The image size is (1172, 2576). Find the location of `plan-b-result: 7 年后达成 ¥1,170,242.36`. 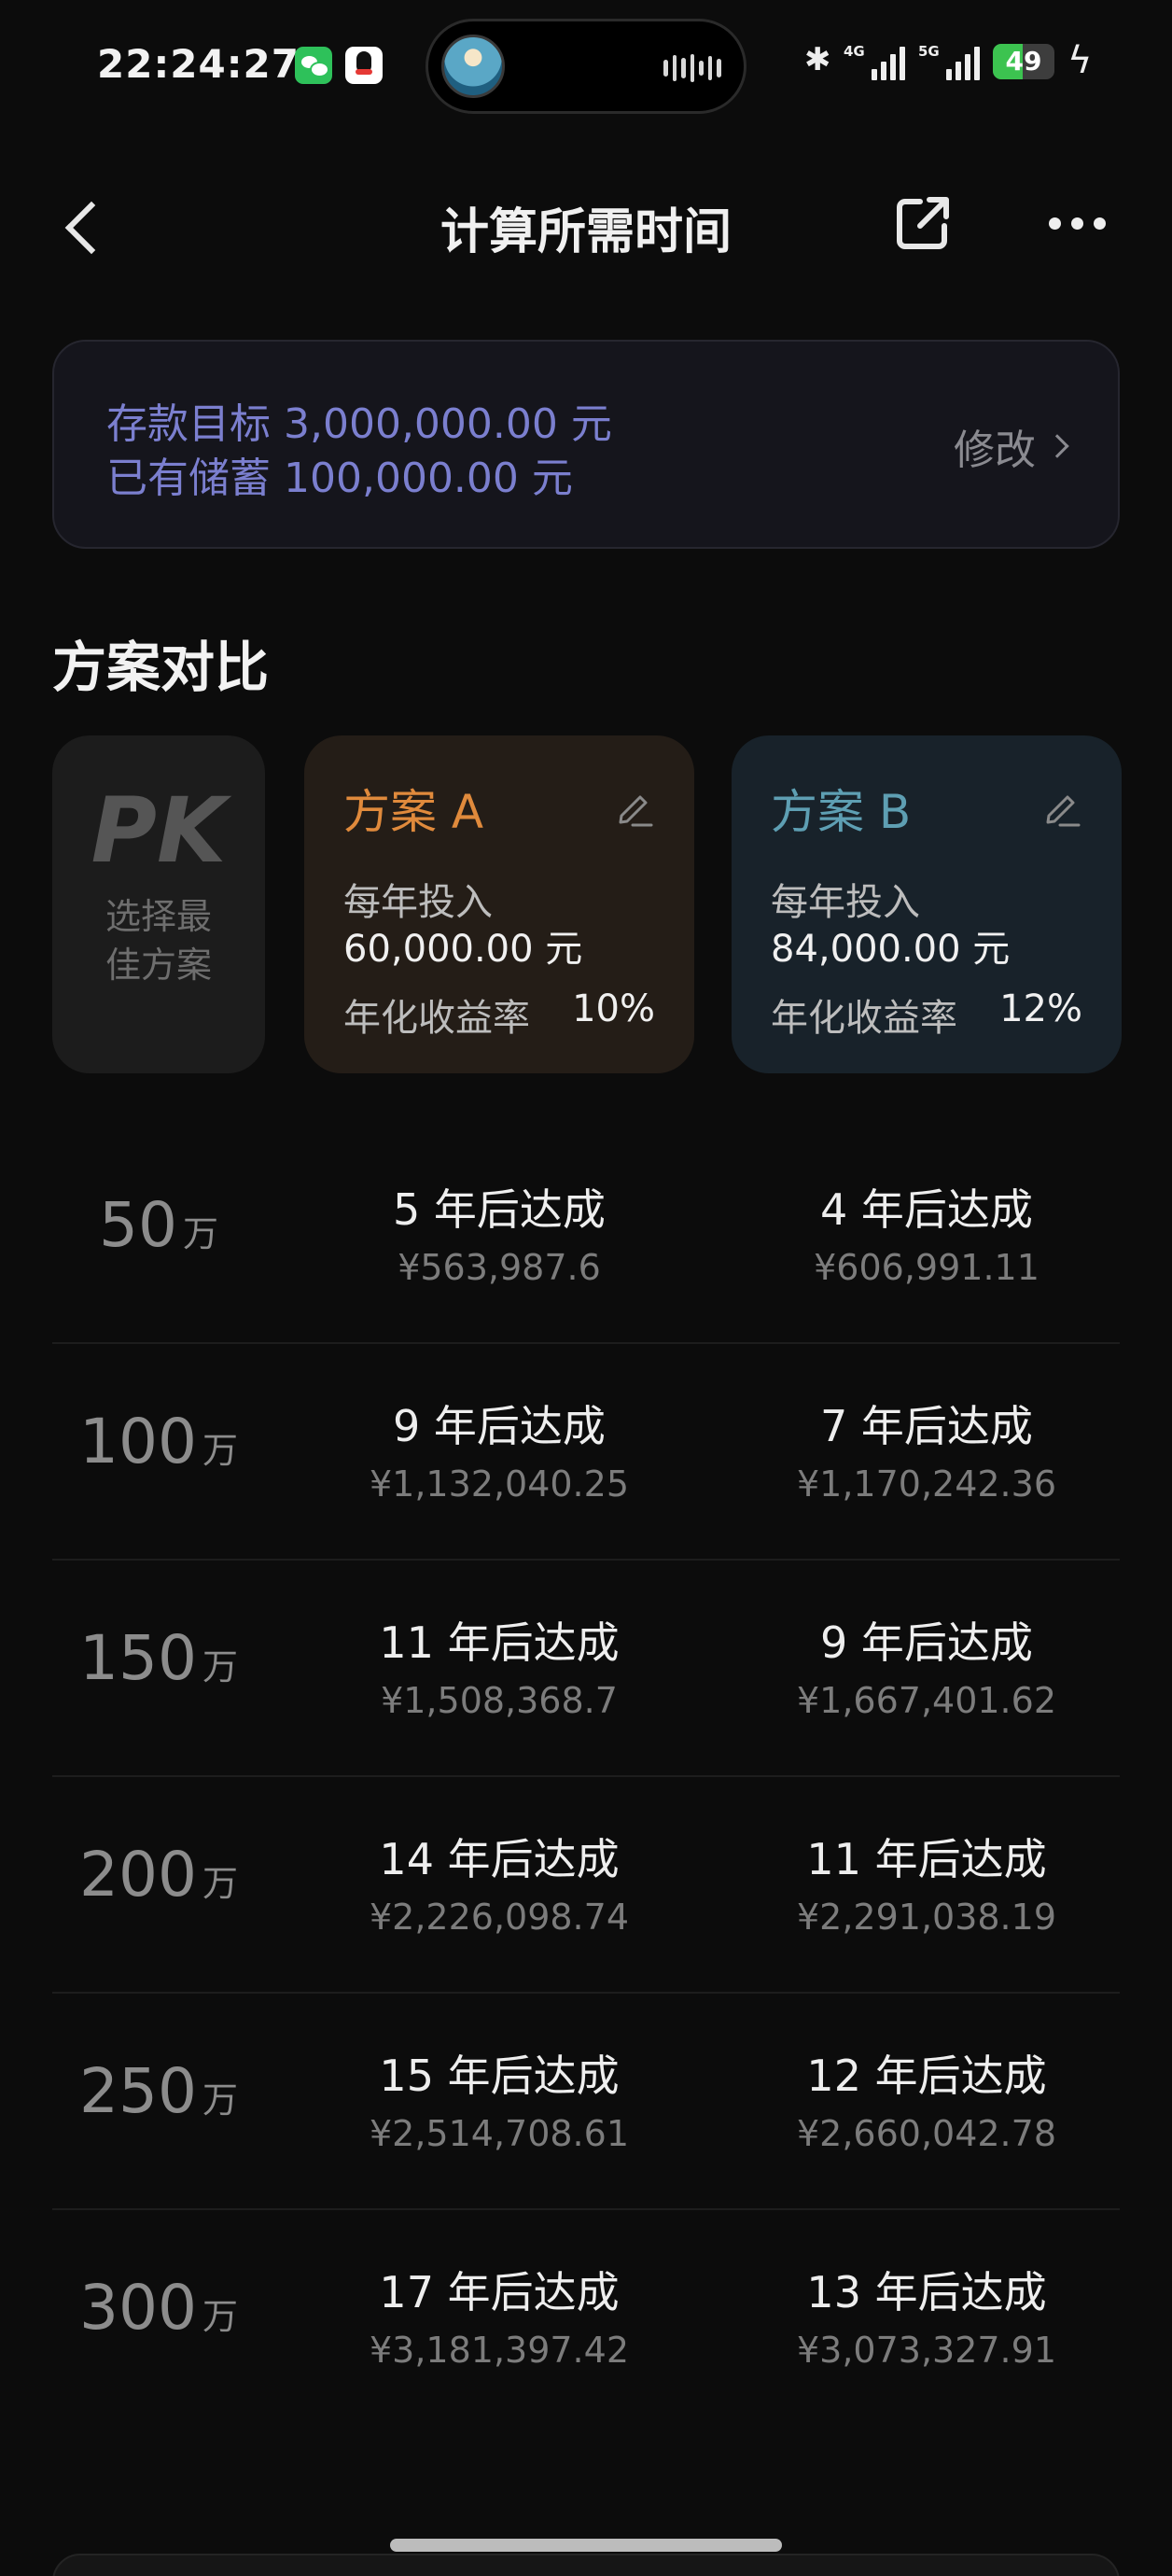

plan-b-result: 7 年后达成 ¥1,170,242.36 is located at coordinates (927, 1449).